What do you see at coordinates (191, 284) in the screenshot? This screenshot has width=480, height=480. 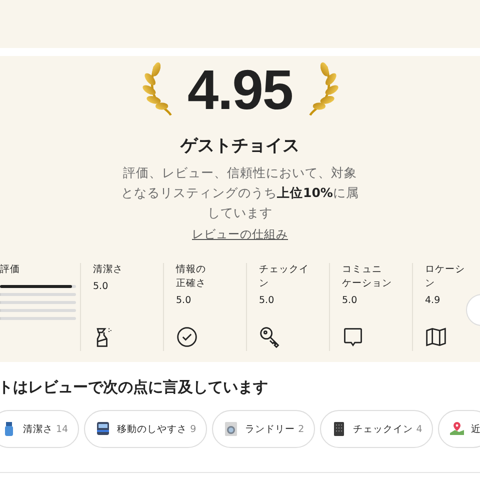 I see `category-label: 正確さ` at bounding box center [191, 284].